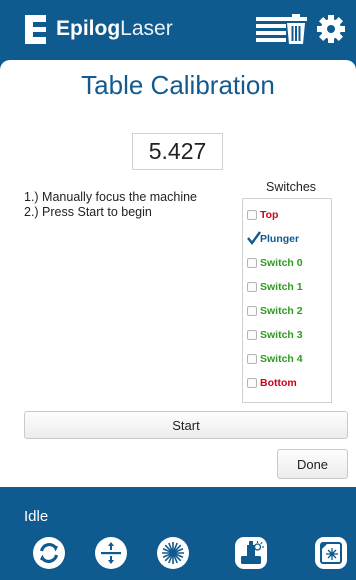  What do you see at coordinates (280, 239) in the screenshot?
I see `switch-label: Plunger` at bounding box center [280, 239].